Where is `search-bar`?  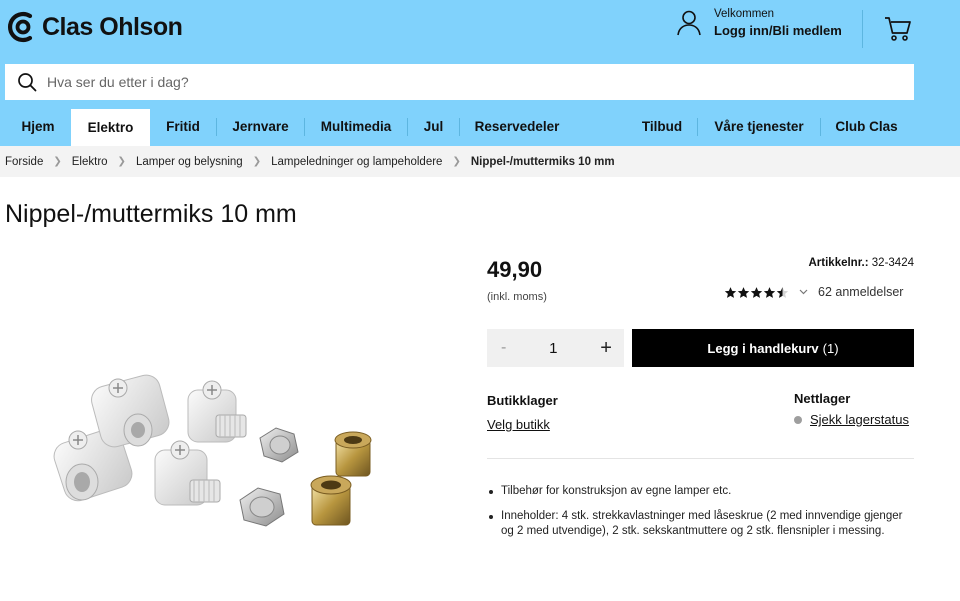
search-bar is located at coordinates (459, 82).